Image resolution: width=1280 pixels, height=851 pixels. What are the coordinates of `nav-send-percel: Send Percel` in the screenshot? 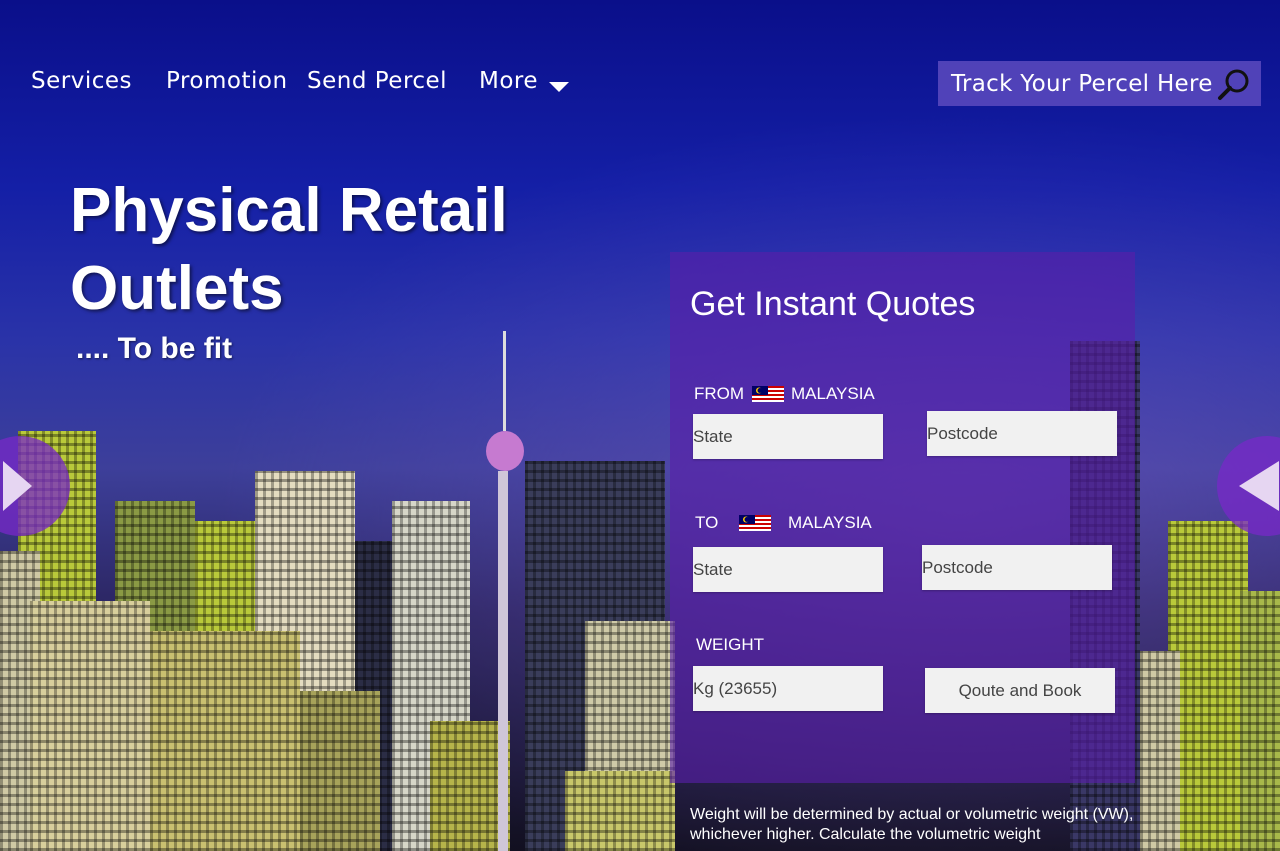 It's located at (377, 81).